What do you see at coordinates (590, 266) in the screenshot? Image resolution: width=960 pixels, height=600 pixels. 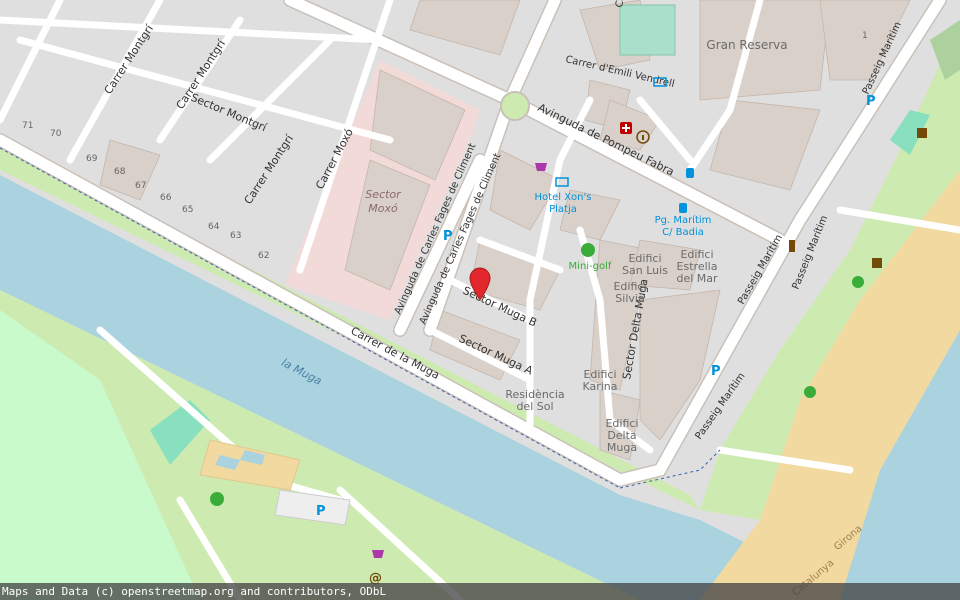 I see `label-mini-golf: Mini-golf` at bounding box center [590, 266].